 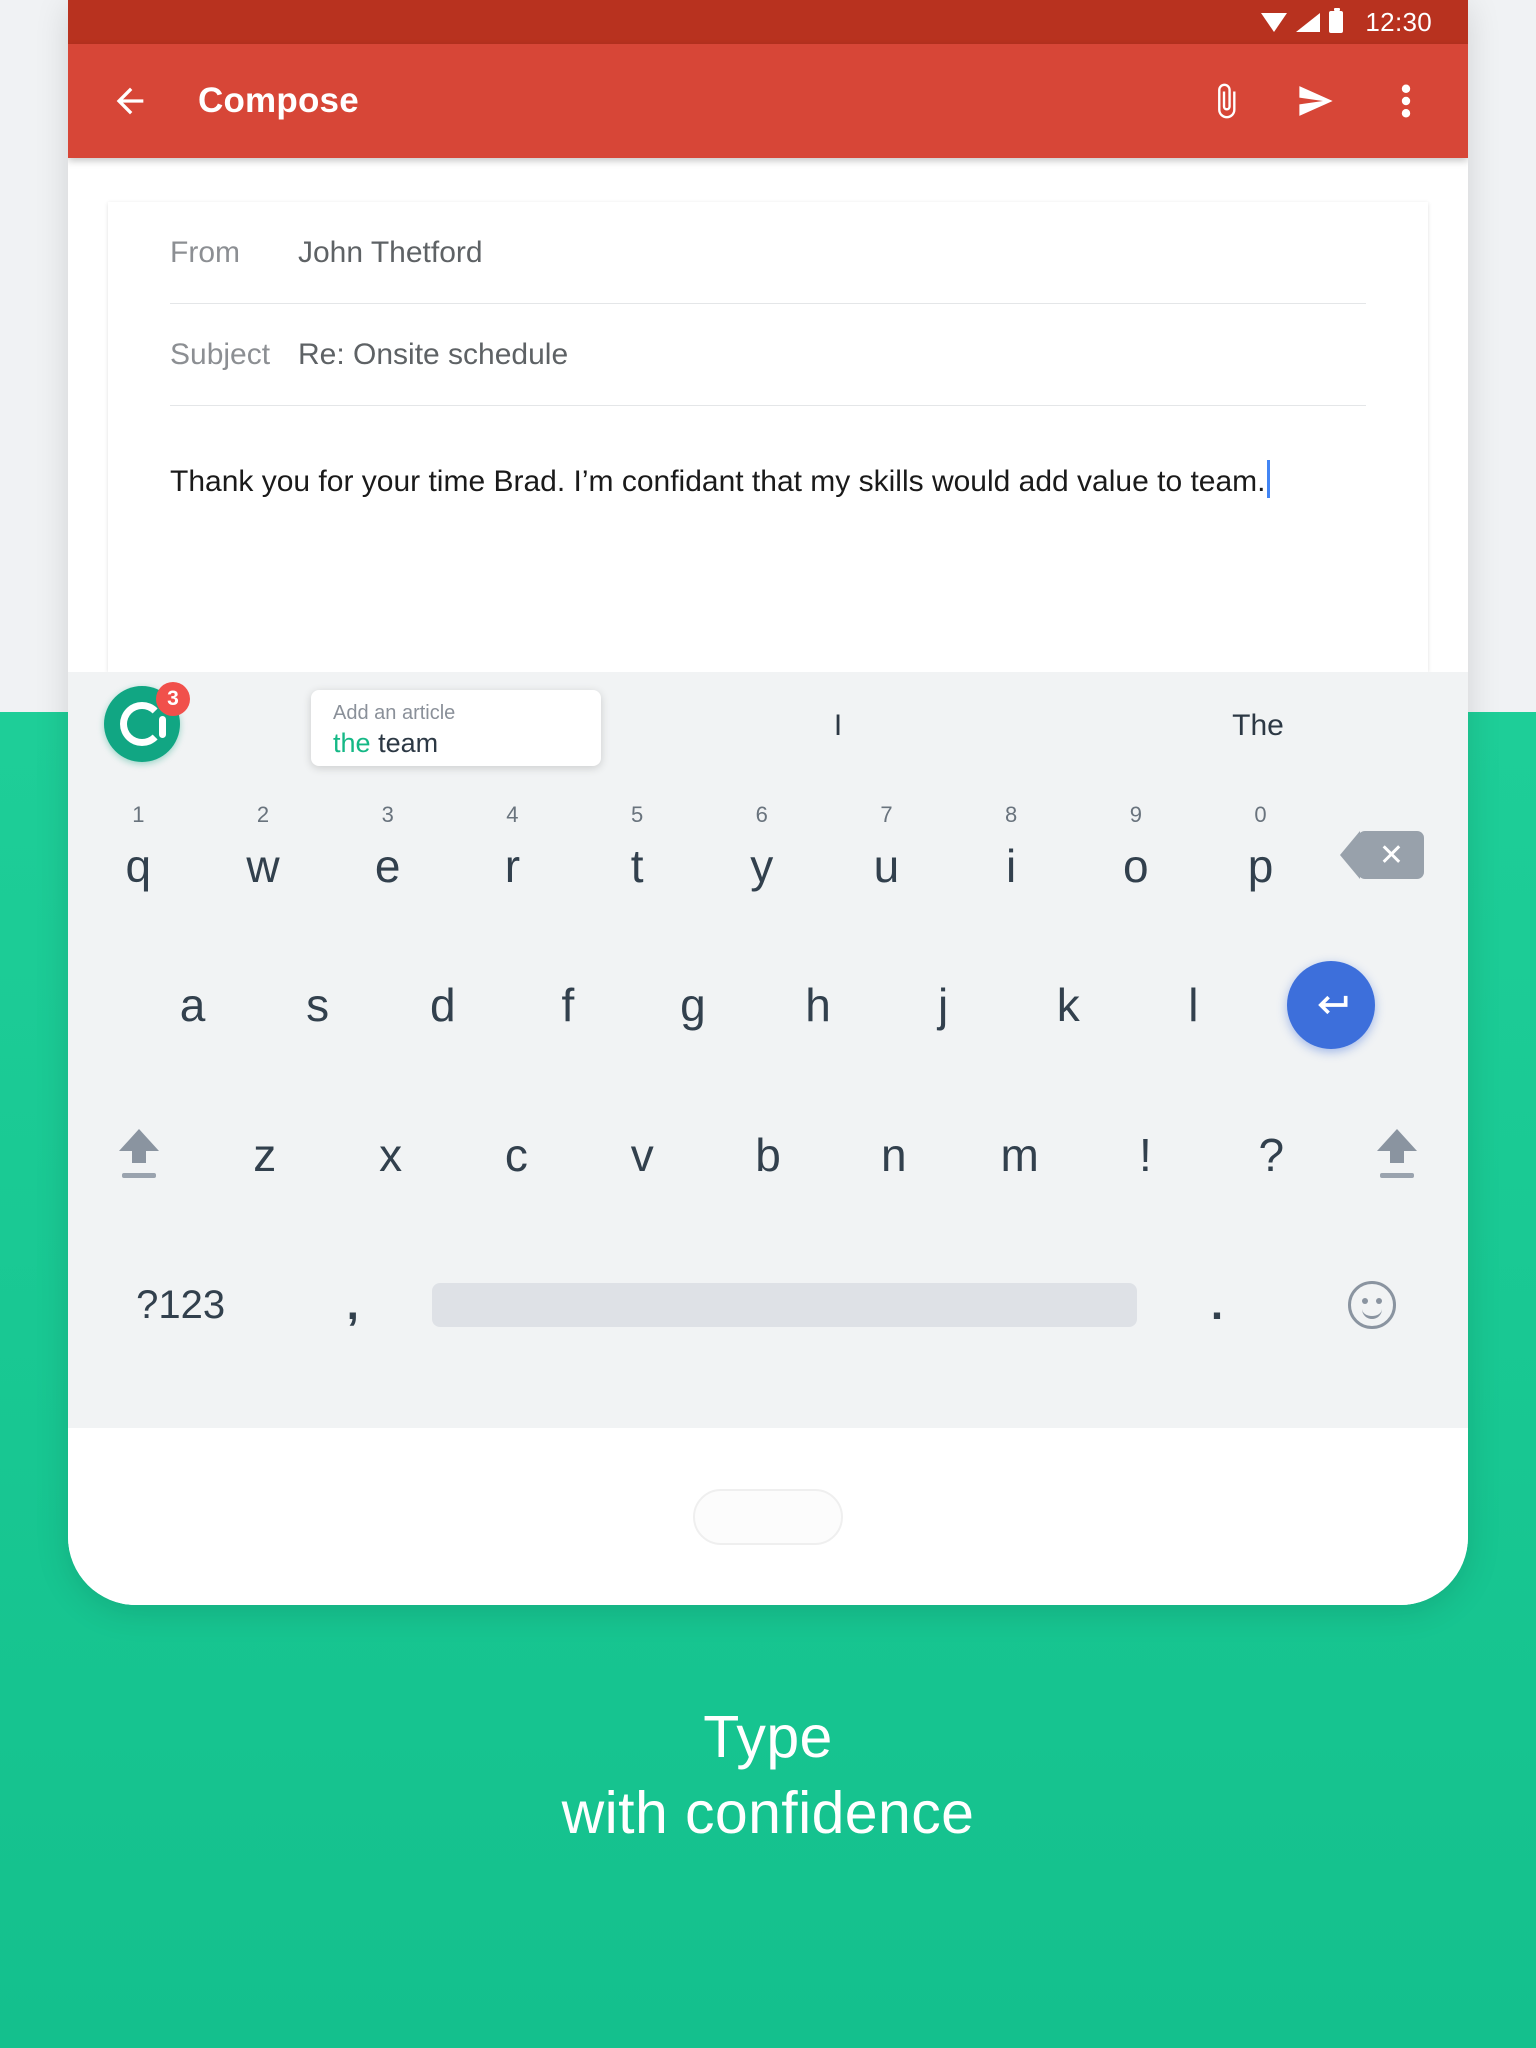 I want to click on emoji-icon, so click(x=1372, y=1305).